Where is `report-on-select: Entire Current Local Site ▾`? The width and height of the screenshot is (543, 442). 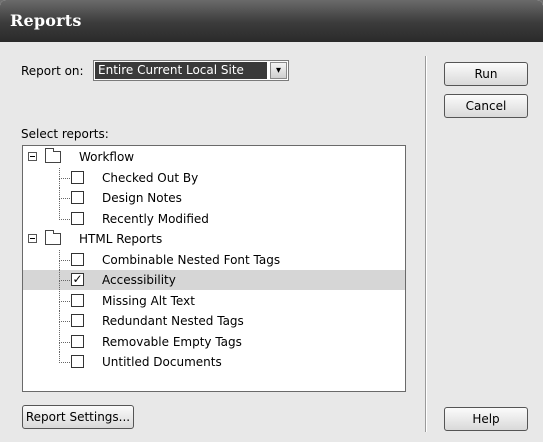
report-on-select: Entire Current Local Site ▾ is located at coordinates (191, 70).